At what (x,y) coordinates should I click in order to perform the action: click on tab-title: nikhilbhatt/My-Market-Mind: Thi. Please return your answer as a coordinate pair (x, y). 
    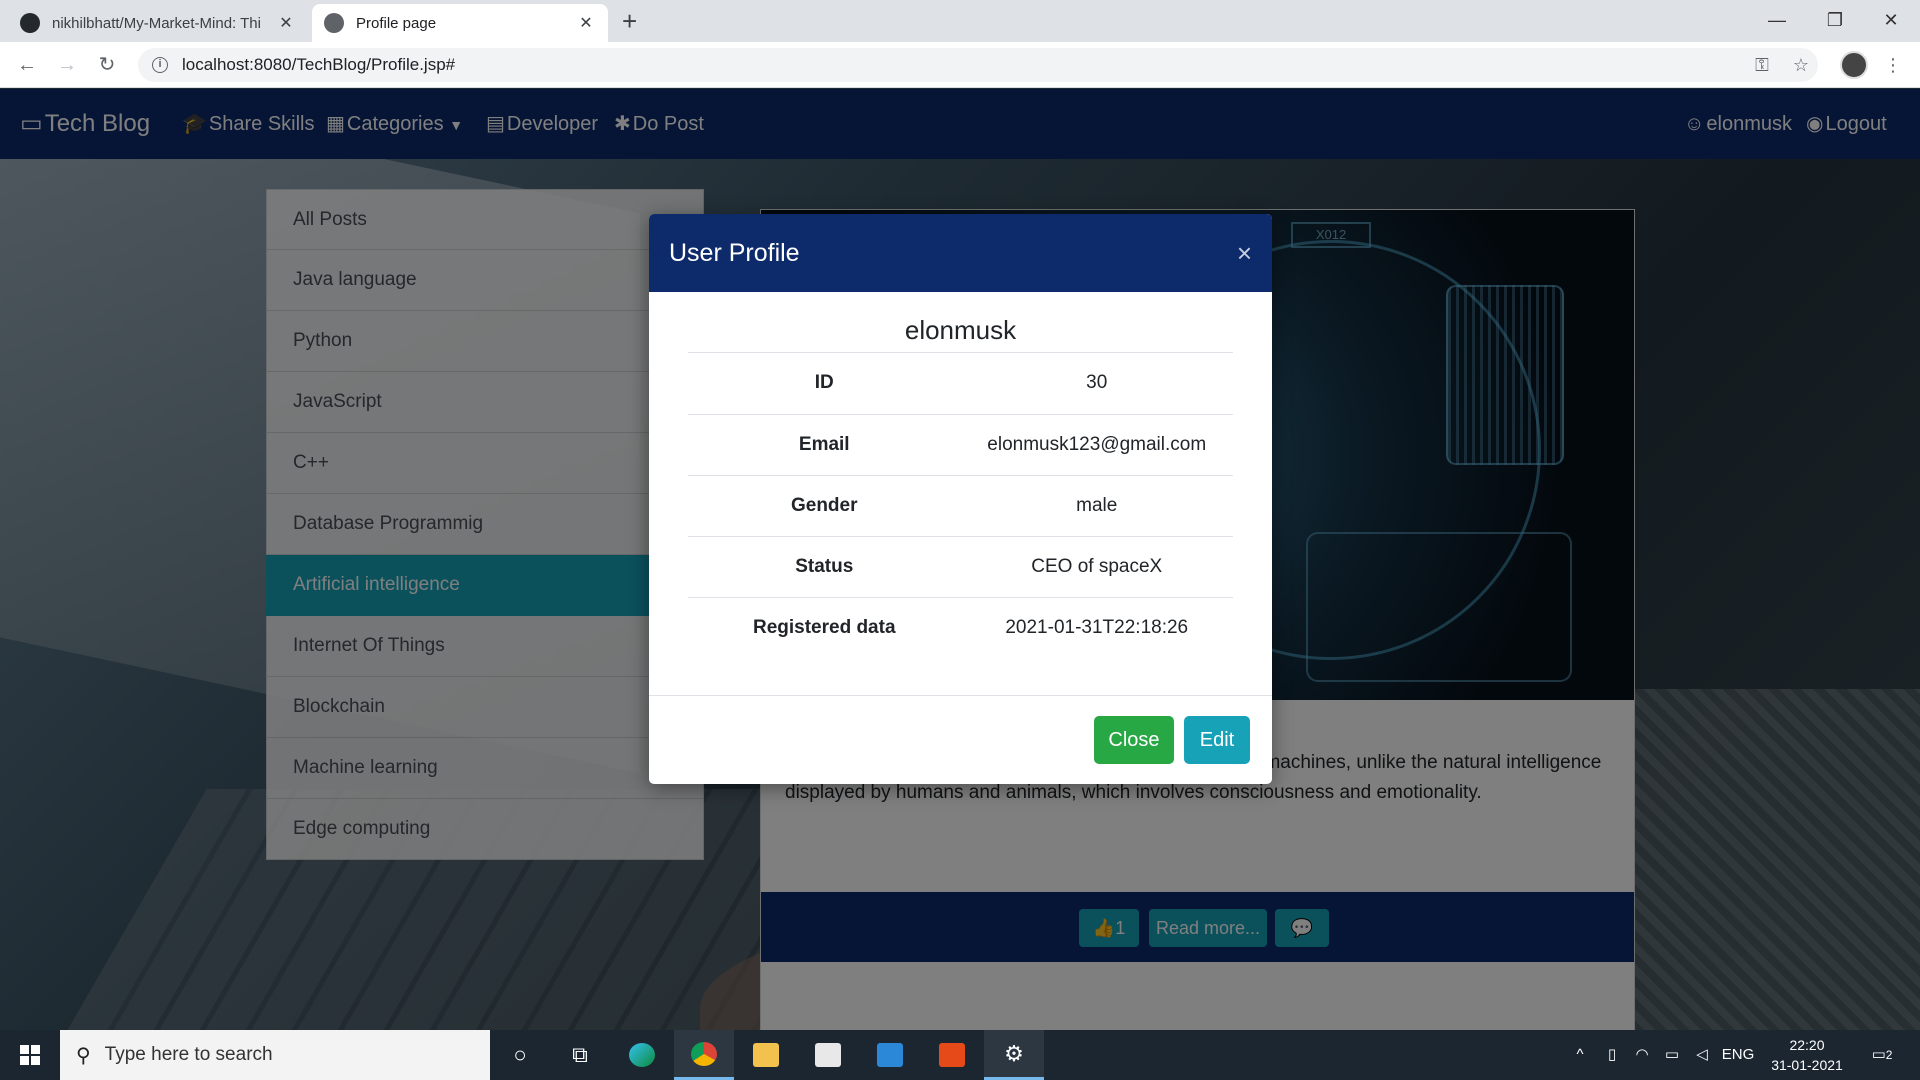
    Looking at the image, I should click on (156, 23).